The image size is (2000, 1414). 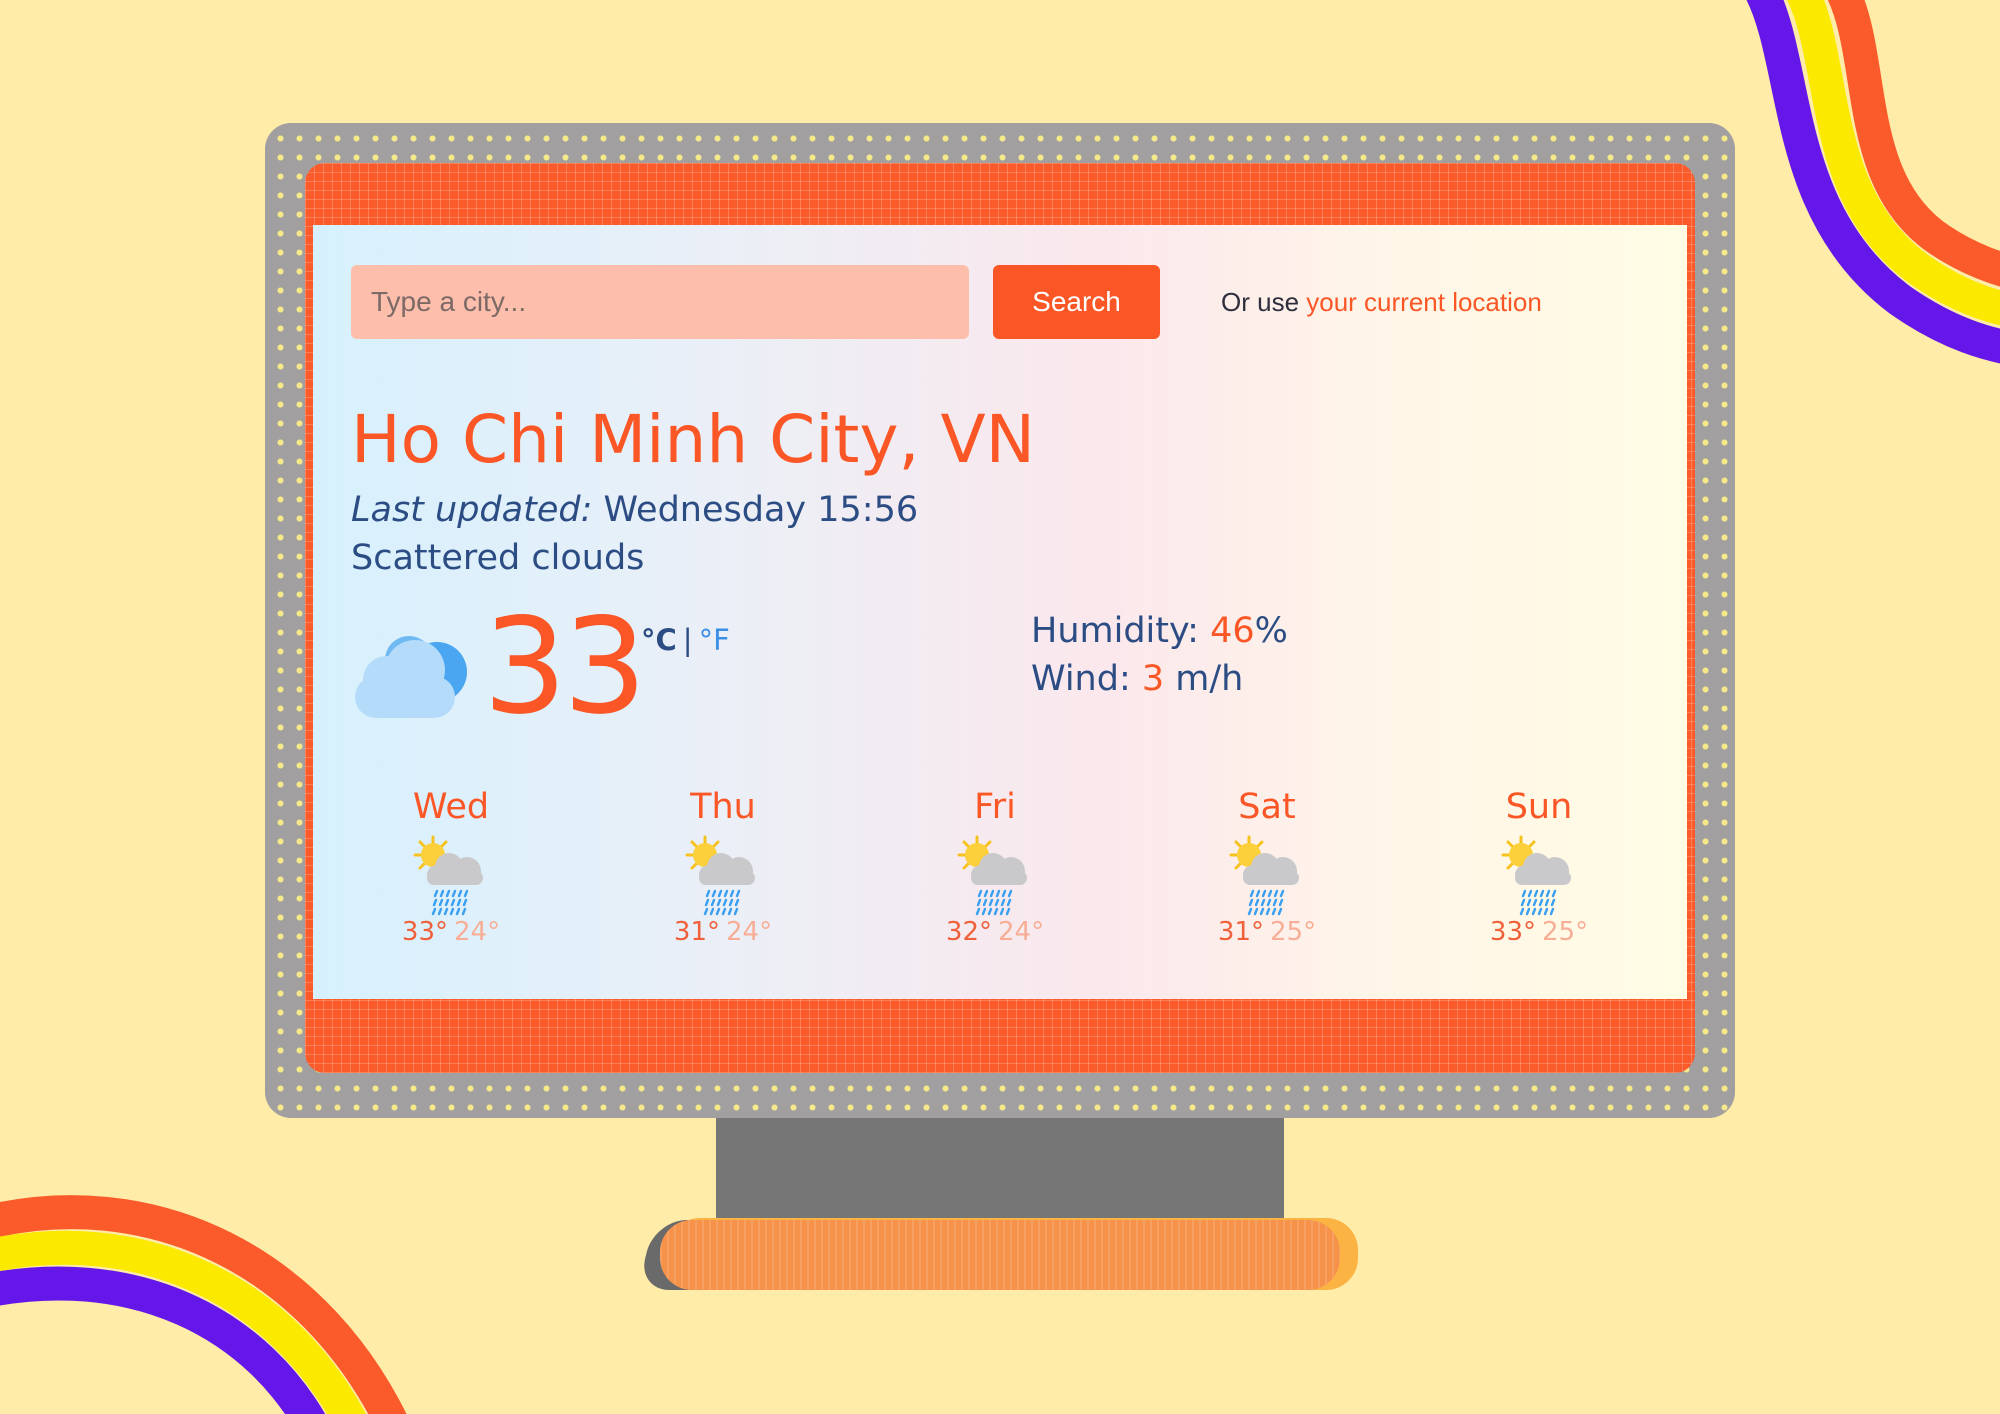 What do you see at coordinates (1076, 302) in the screenshot?
I see `search-button: Search` at bounding box center [1076, 302].